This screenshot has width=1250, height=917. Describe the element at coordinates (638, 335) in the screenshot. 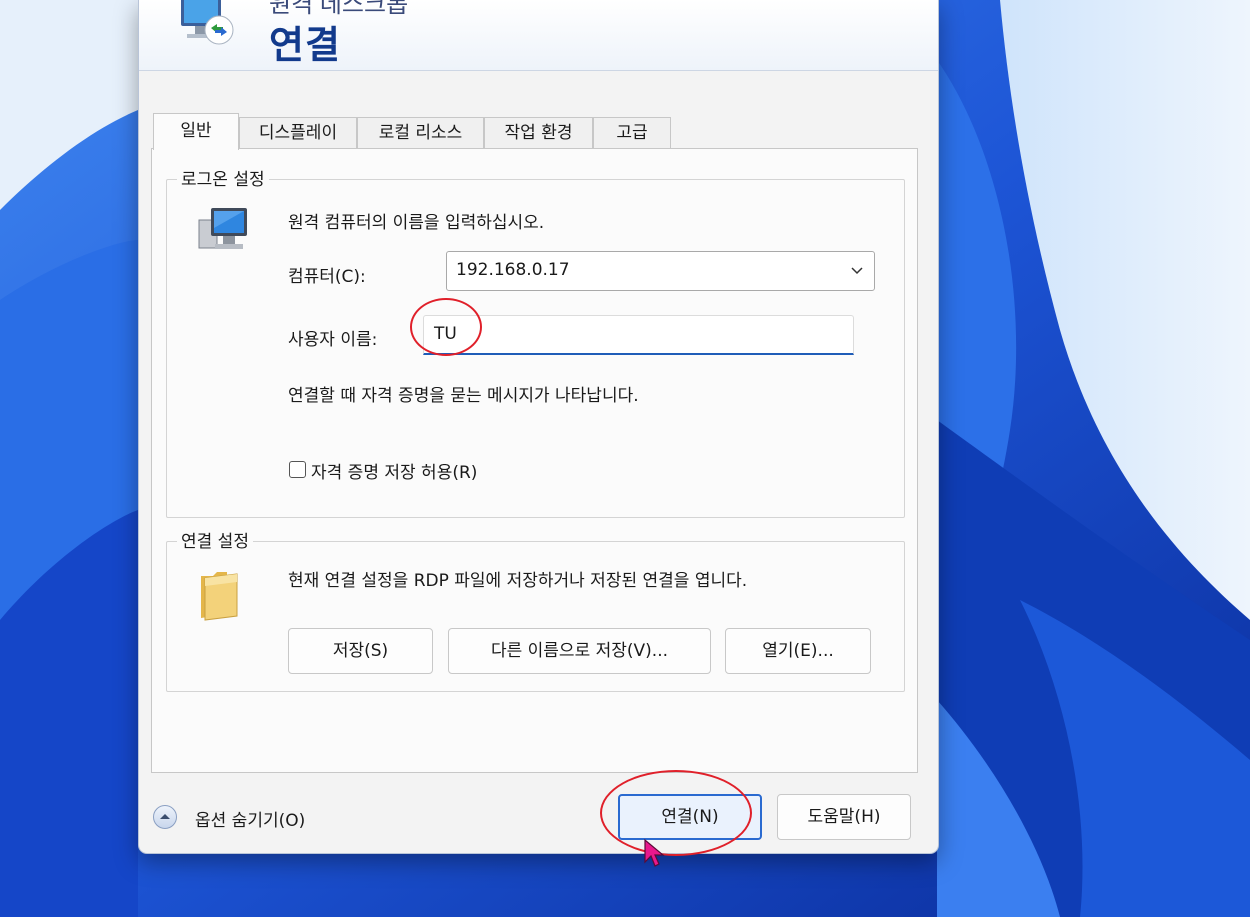

I see `username-input: TU` at that location.